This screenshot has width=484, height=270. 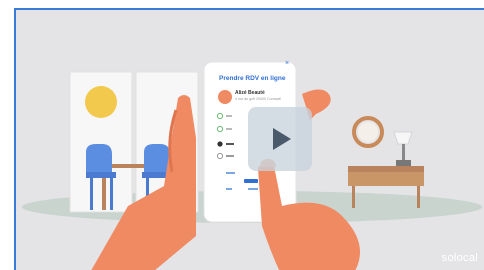 I want to click on sun-icon, so click(x=101, y=102).